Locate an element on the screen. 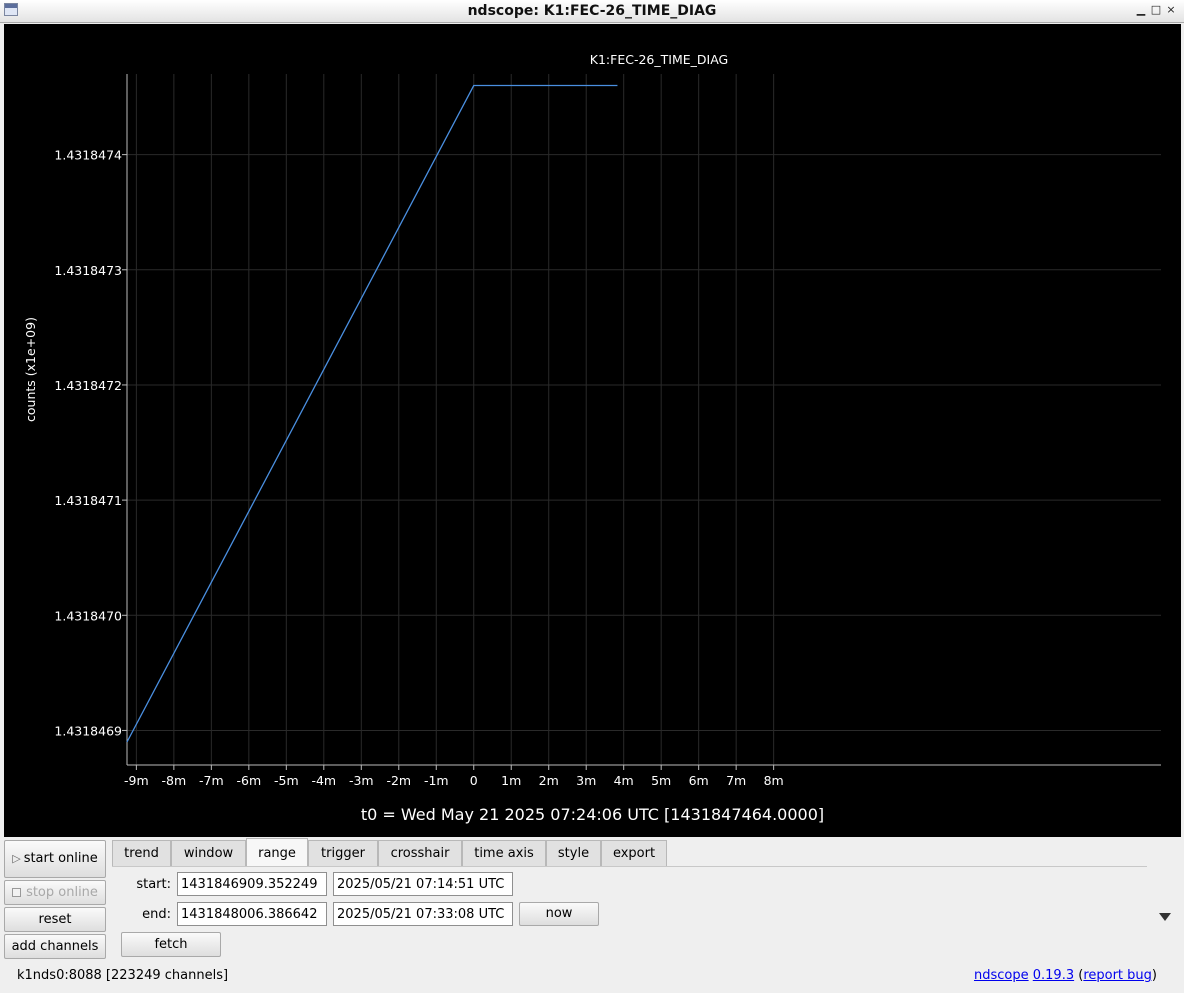 The height and width of the screenshot is (993, 1184). x-tick-label: 1m is located at coordinates (511, 780).